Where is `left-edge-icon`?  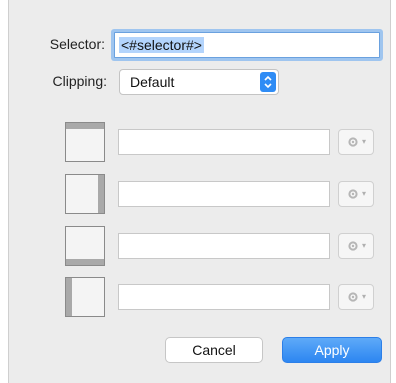 left-edge-icon is located at coordinates (85, 297).